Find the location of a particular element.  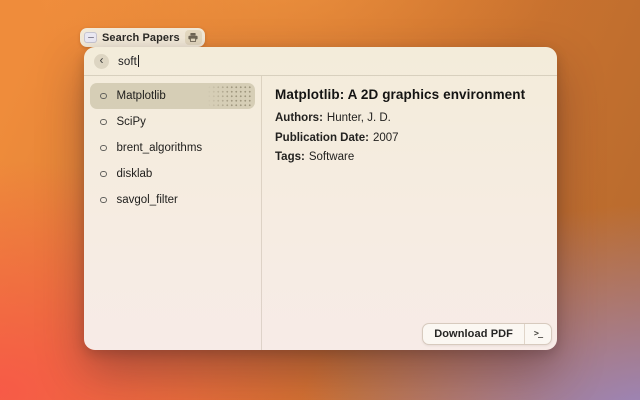

list-item-matplotlib: Matplotlib is located at coordinates (172, 96).